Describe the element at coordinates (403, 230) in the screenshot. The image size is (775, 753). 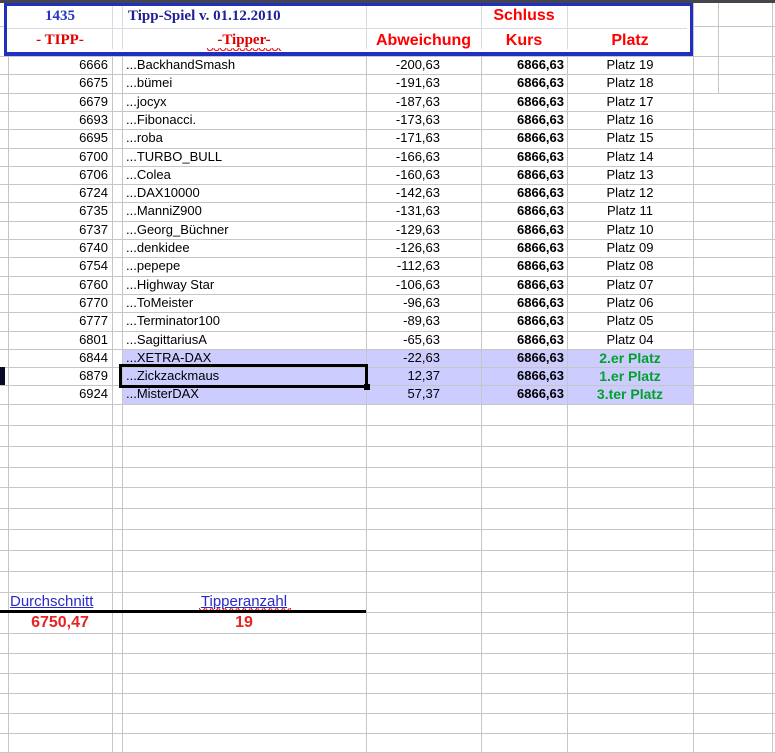
I see `abweichung-cell: -129,63` at that location.